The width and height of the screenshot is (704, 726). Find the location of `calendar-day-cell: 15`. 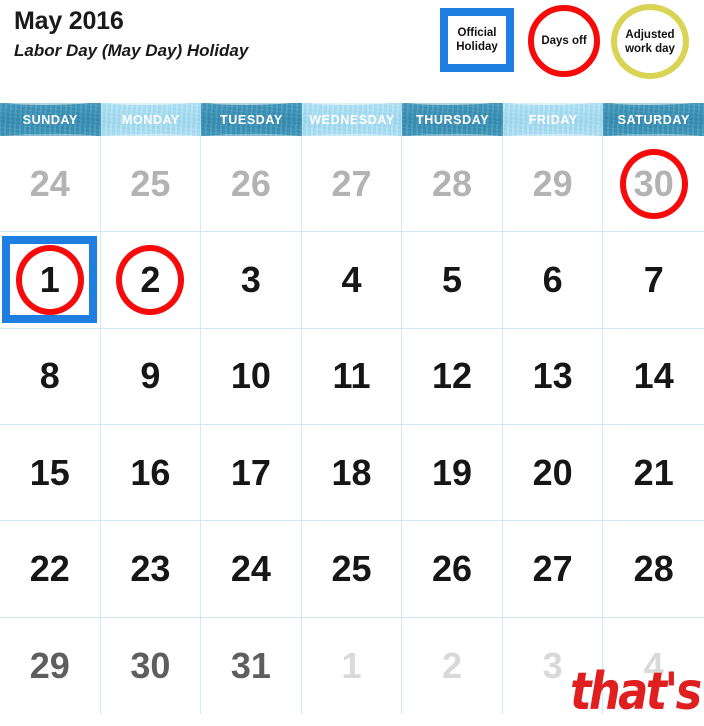

calendar-day-cell: 15 is located at coordinates (50, 473).